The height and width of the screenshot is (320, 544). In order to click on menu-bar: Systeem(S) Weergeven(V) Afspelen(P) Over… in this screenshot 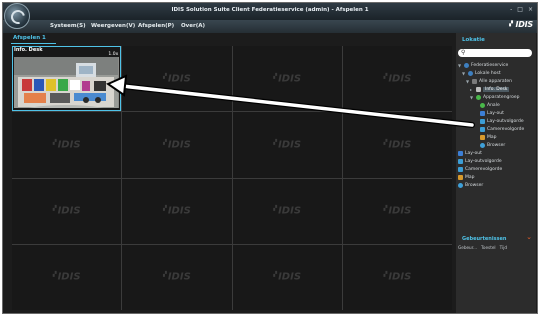, I will do `click(270, 26)`.